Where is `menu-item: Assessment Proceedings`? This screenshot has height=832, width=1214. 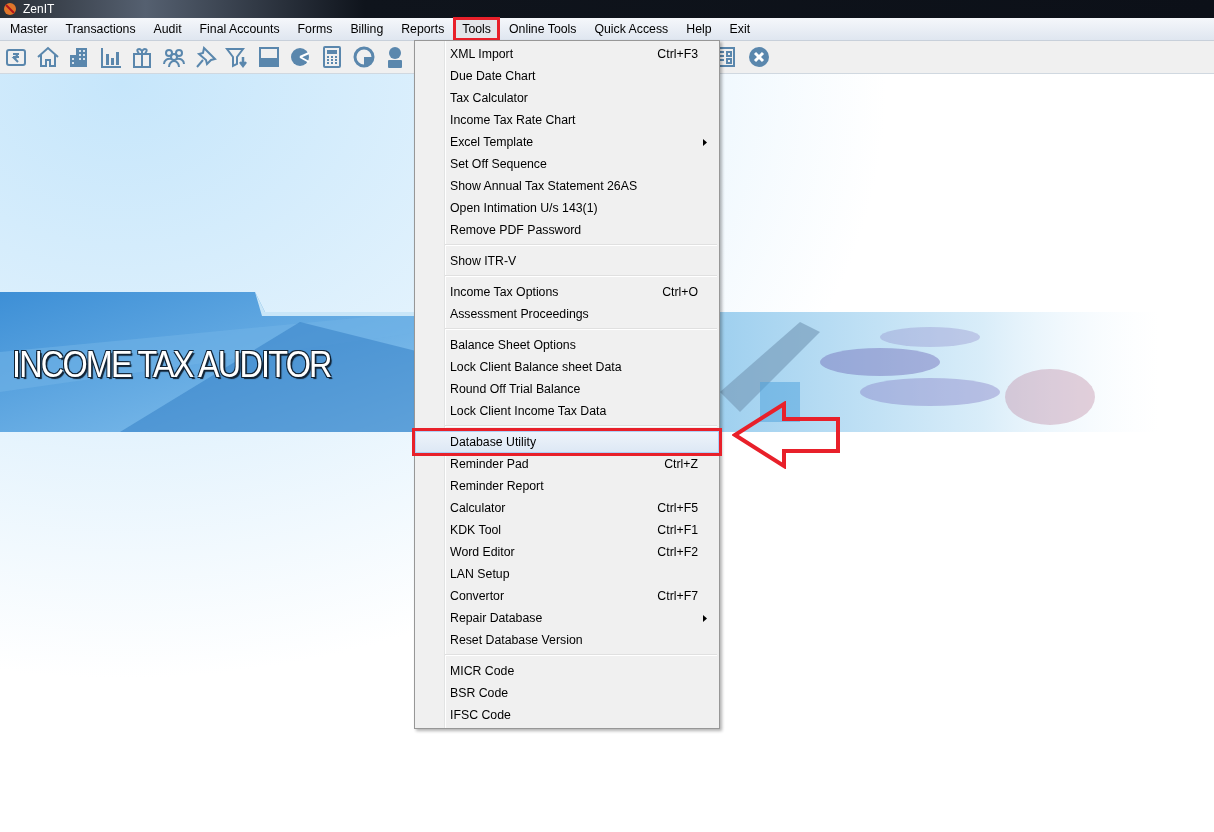 menu-item: Assessment Proceedings is located at coordinates (567, 314).